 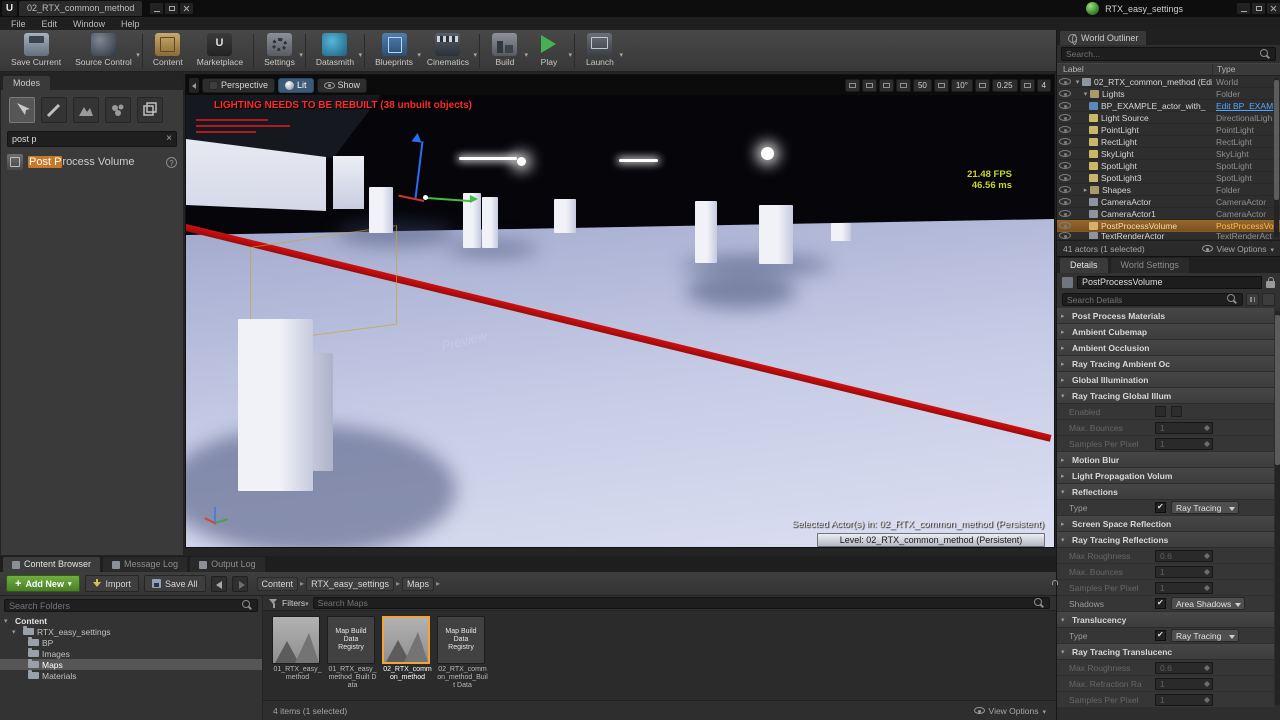 What do you see at coordinates (1165, 508) in the screenshot?
I see `property-reflection-type: TypeRay Tracing` at bounding box center [1165, 508].